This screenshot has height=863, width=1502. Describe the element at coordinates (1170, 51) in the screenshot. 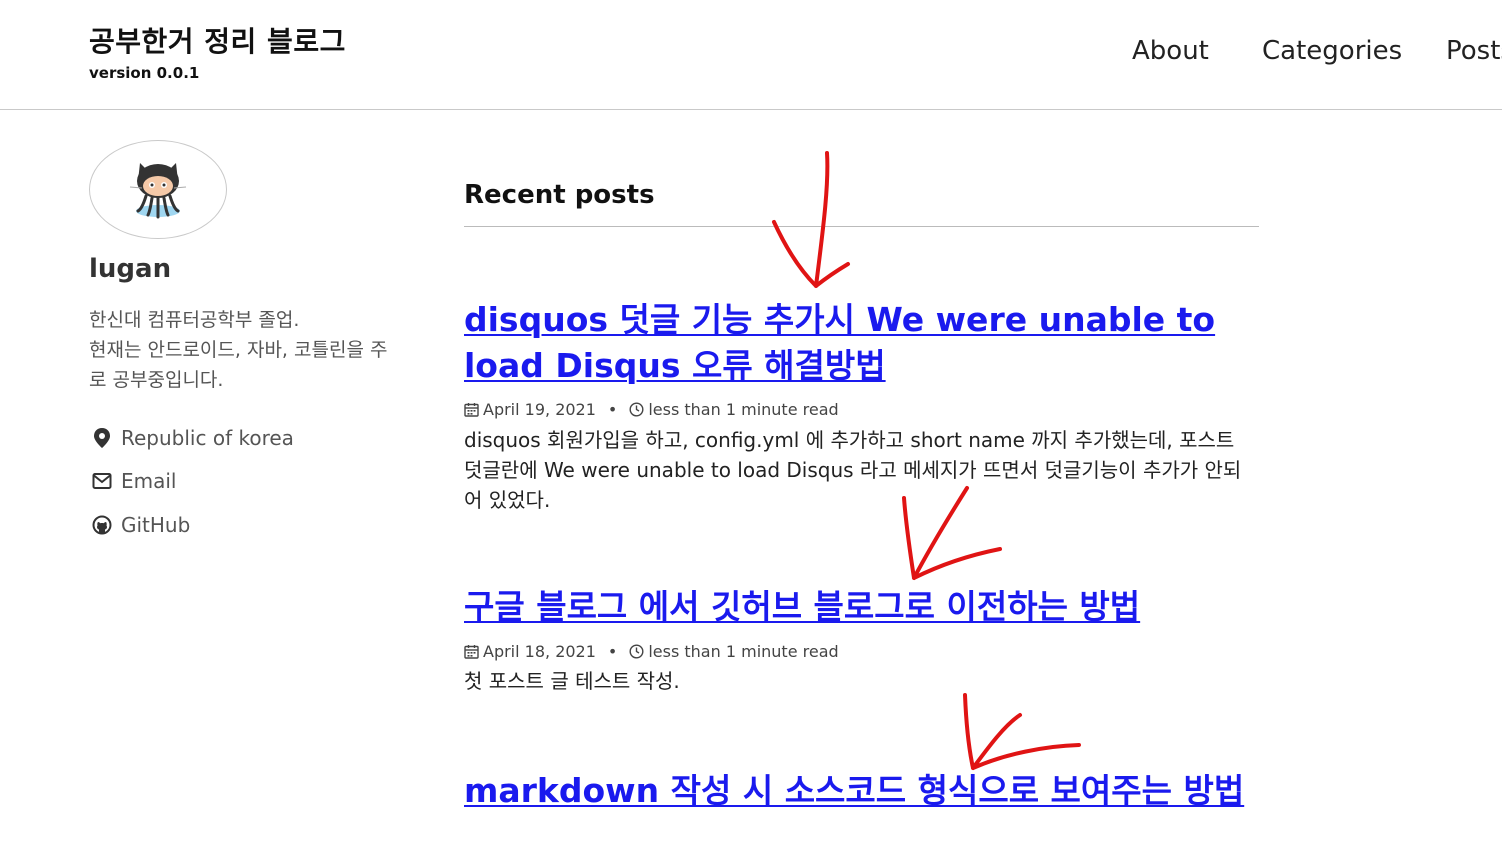

I see `nav-about: About` at that location.